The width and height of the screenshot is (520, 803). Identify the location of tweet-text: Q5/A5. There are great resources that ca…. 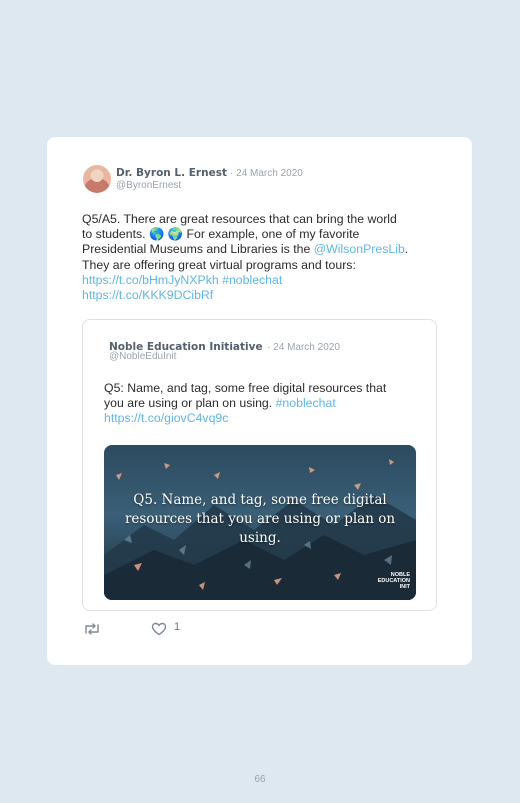
(264, 257).